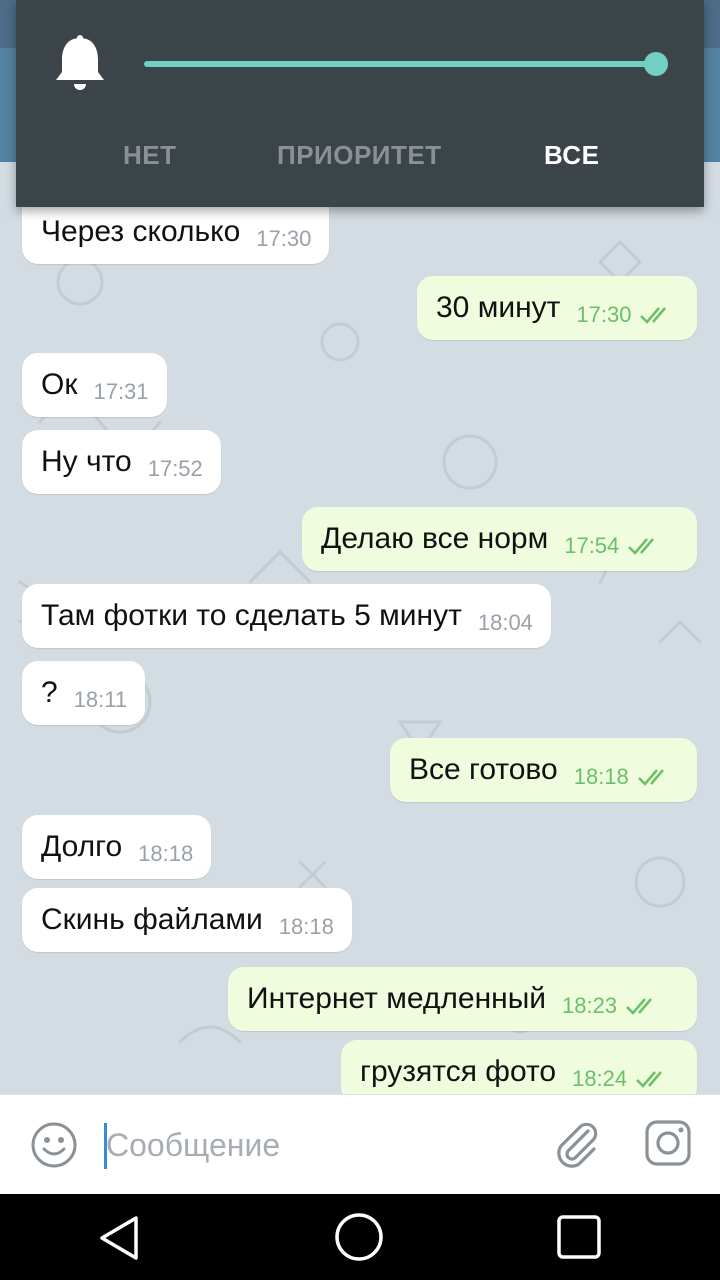  Describe the element at coordinates (54, 1145) in the screenshot. I see `emoji-icon` at that location.